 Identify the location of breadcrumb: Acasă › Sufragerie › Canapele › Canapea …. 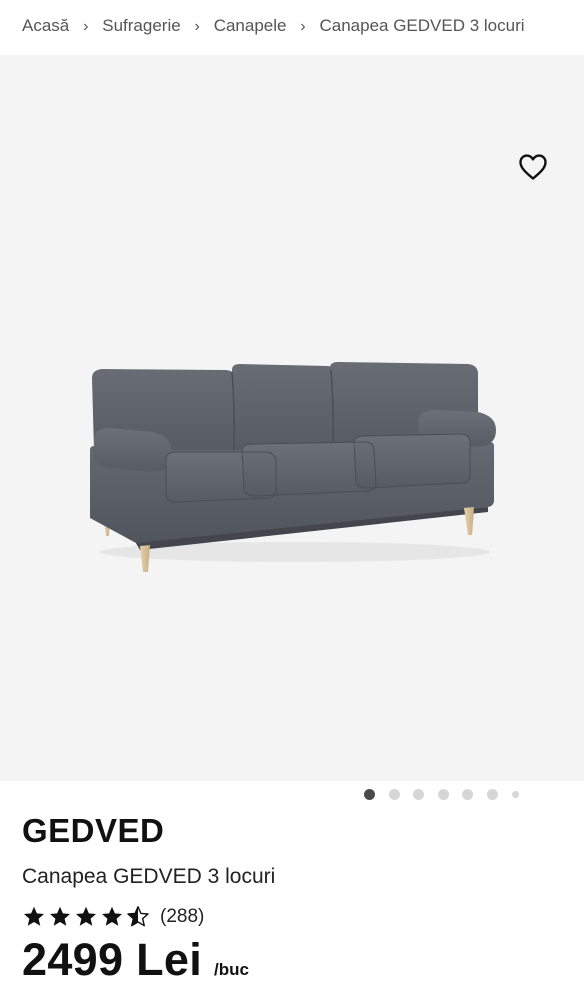
(302, 26).